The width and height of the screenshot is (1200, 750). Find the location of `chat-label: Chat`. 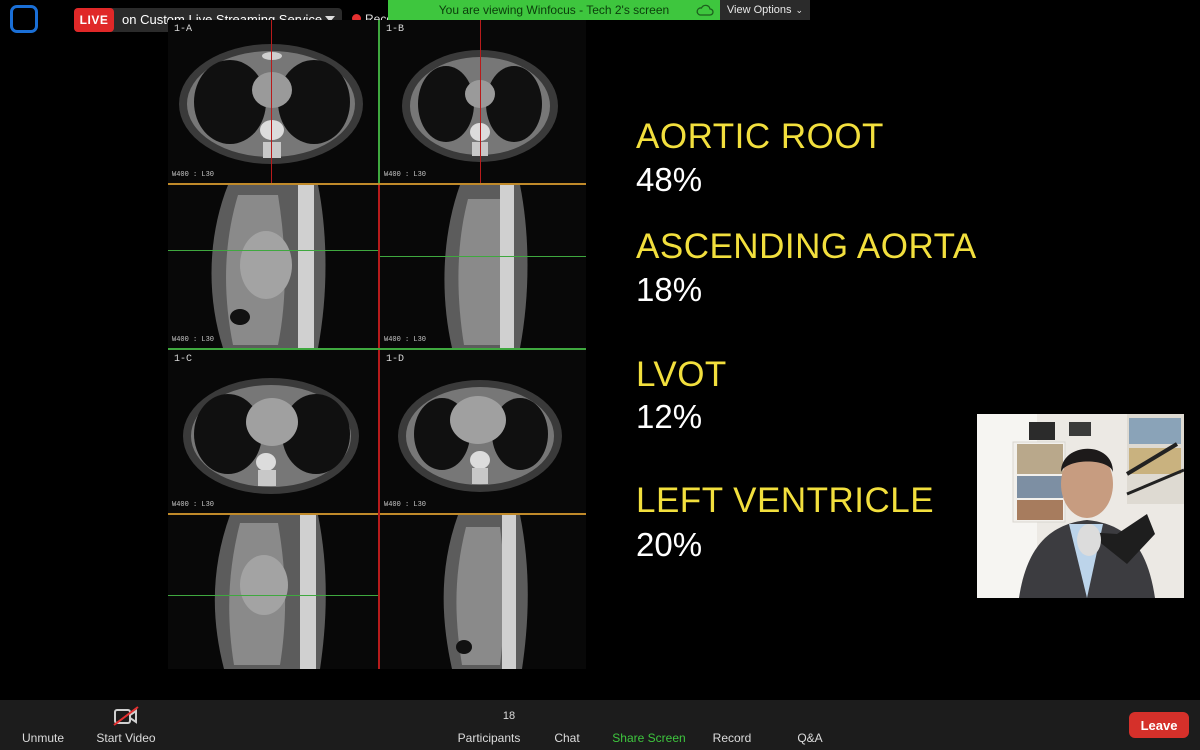

chat-label: Chat is located at coordinates (567, 738).